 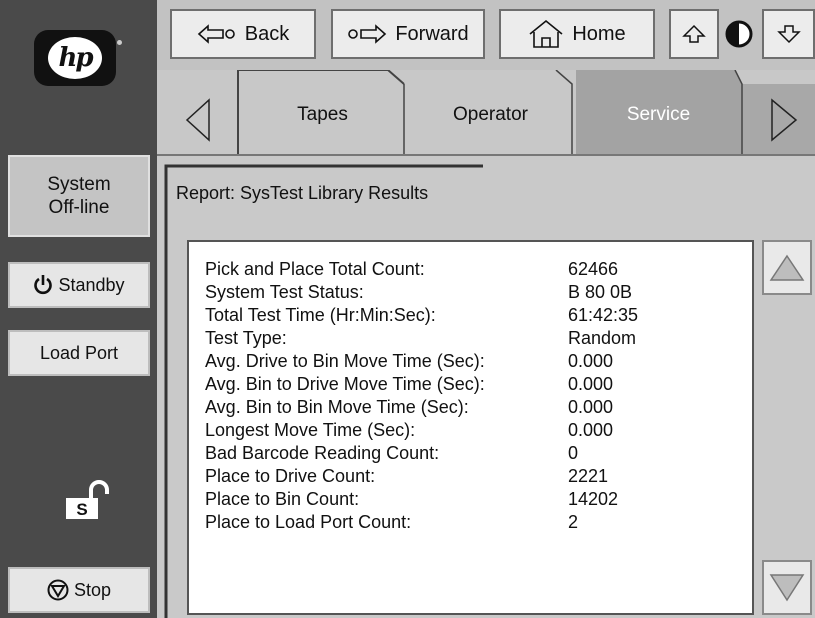 What do you see at coordinates (739, 34) in the screenshot?
I see `contrast-icon` at bounding box center [739, 34].